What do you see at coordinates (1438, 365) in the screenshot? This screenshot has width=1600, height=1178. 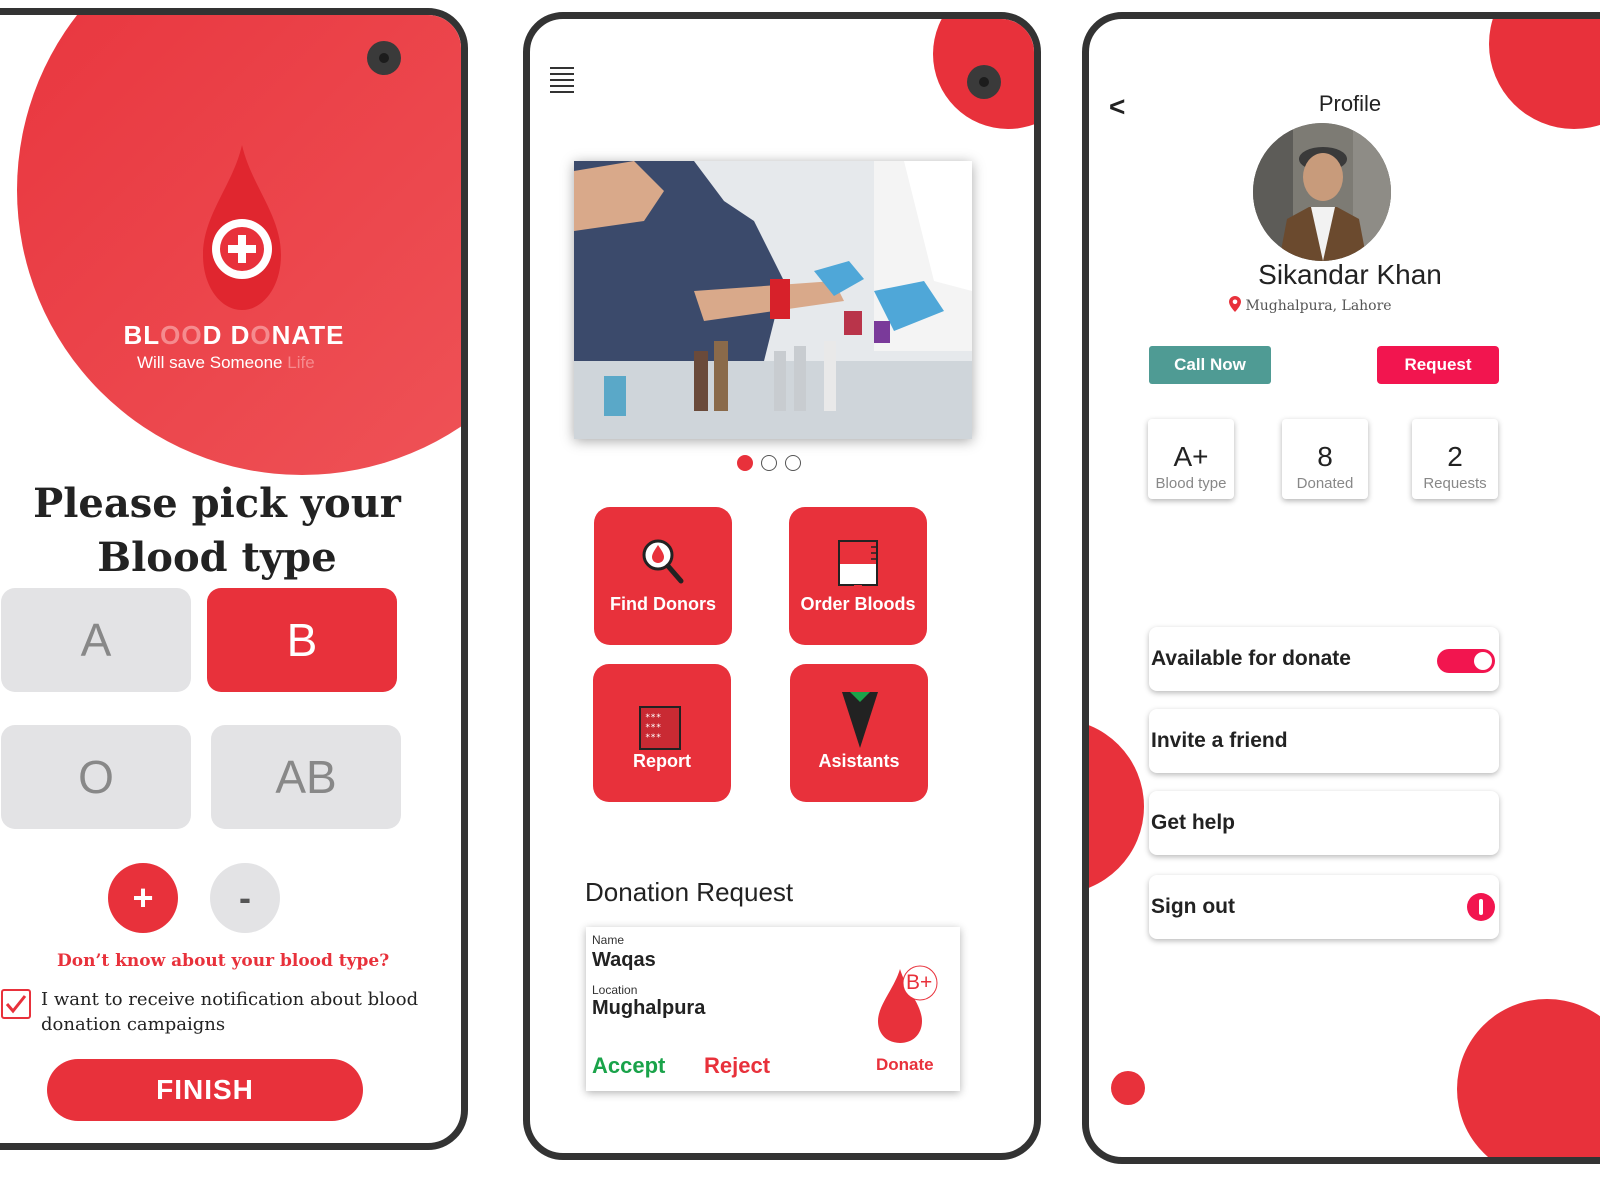 I see `request-button: Request` at bounding box center [1438, 365].